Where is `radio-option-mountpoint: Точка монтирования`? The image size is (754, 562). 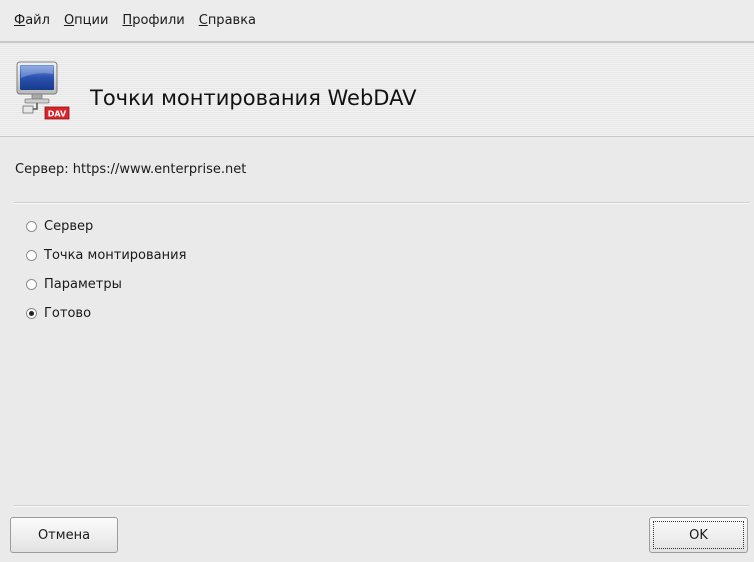 radio-option-mountpoint: Точка монтирования is located at coordinates (106, 255).